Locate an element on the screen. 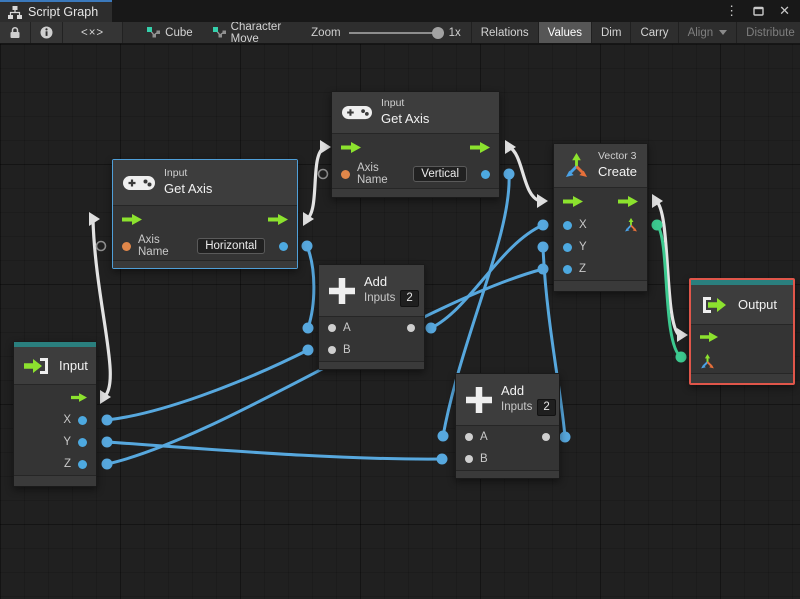  input-port-y is located at coordinates (567, 247).